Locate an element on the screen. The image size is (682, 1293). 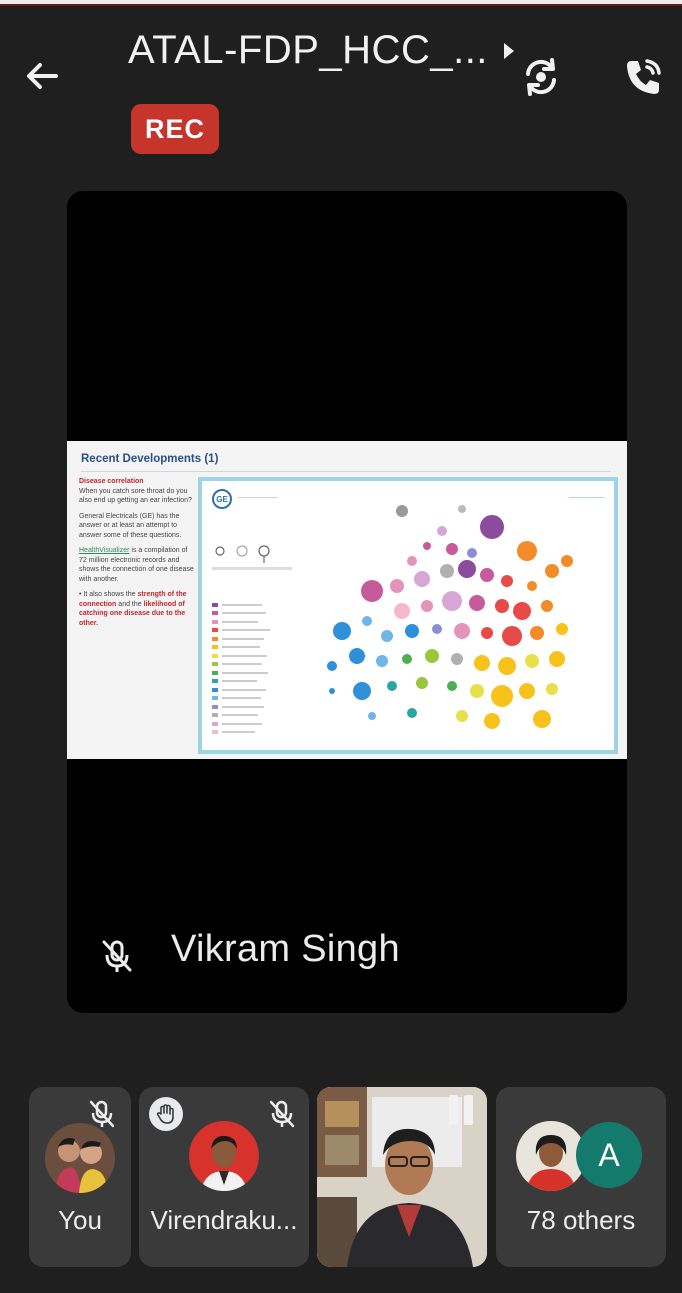
top-edge-accent is located at coordinates (341, 5).